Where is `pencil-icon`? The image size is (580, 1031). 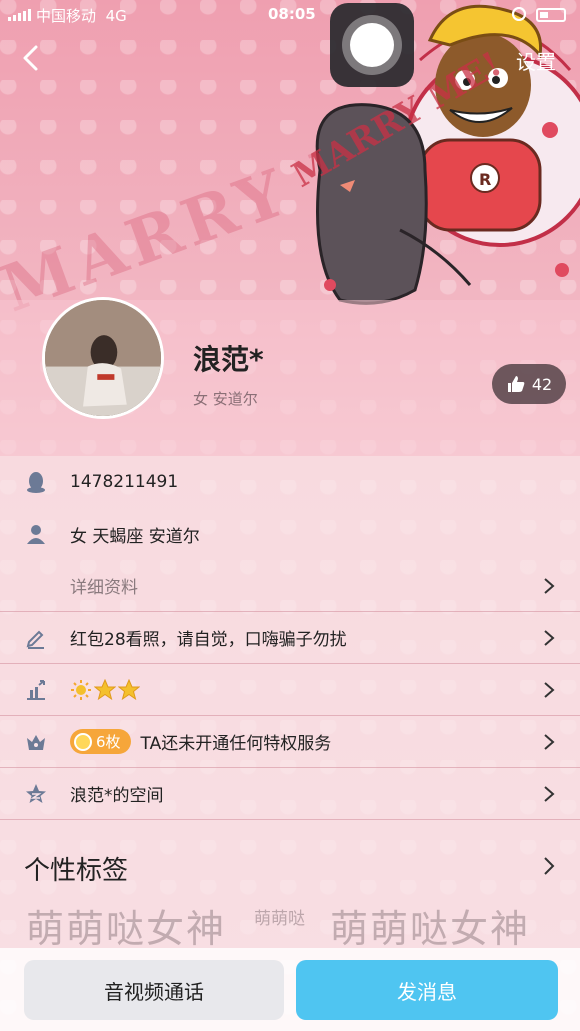 pencil-icon is located at coordinates (35, 639).